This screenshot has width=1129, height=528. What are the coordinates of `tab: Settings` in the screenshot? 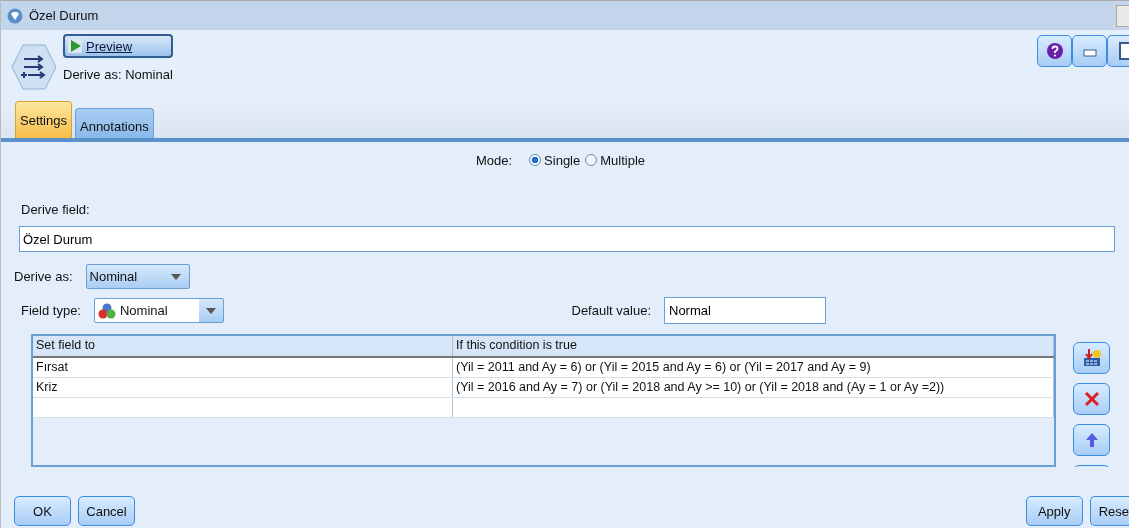 It's located at (43, 119).